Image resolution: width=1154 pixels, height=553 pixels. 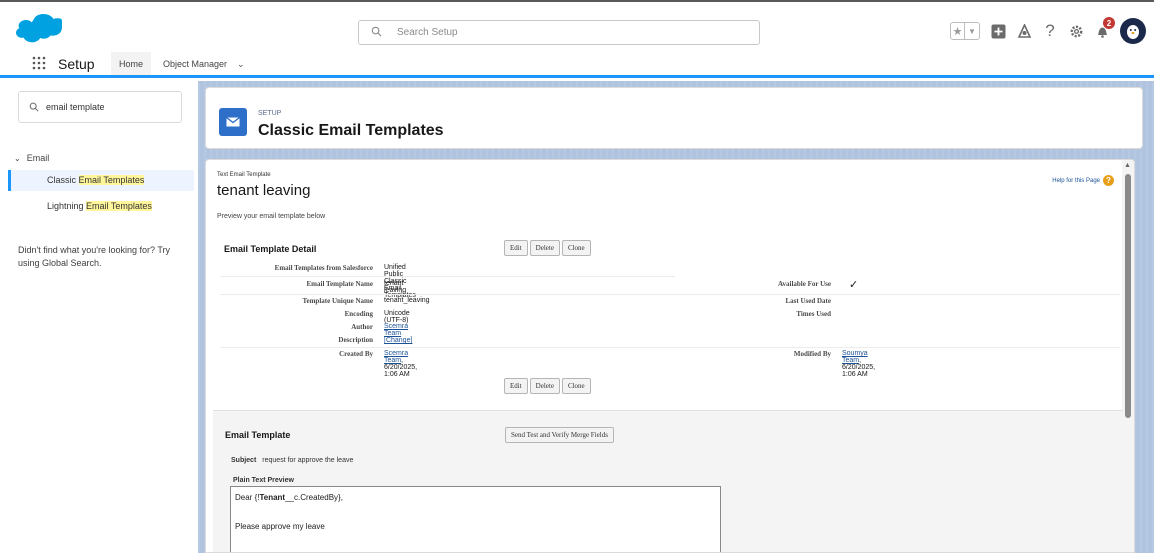 What do you see at coordinates (314, 497) in the screenshot?
I see `body-text: __c.CreatedBy},` at bounding box center [314, 497].